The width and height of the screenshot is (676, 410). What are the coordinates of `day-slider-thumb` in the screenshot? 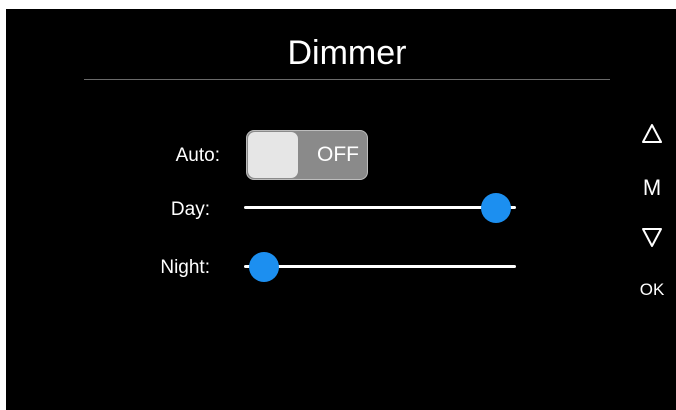 It's located at (496, 208).